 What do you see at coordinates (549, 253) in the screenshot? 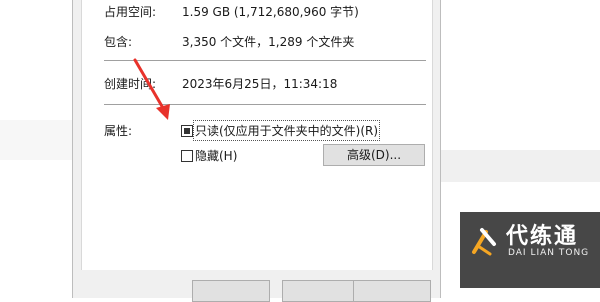
I see `watermark-subtitle: DAI LIAN TONG` at bounding box center [549, 253].